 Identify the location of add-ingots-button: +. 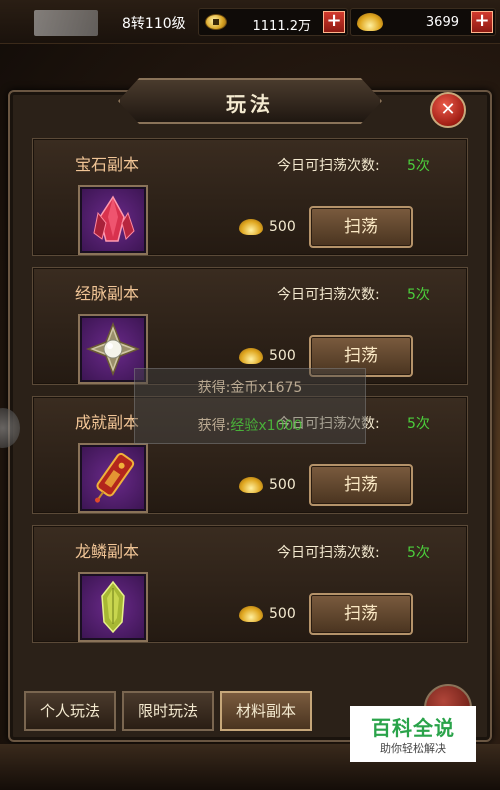
(482, 22).